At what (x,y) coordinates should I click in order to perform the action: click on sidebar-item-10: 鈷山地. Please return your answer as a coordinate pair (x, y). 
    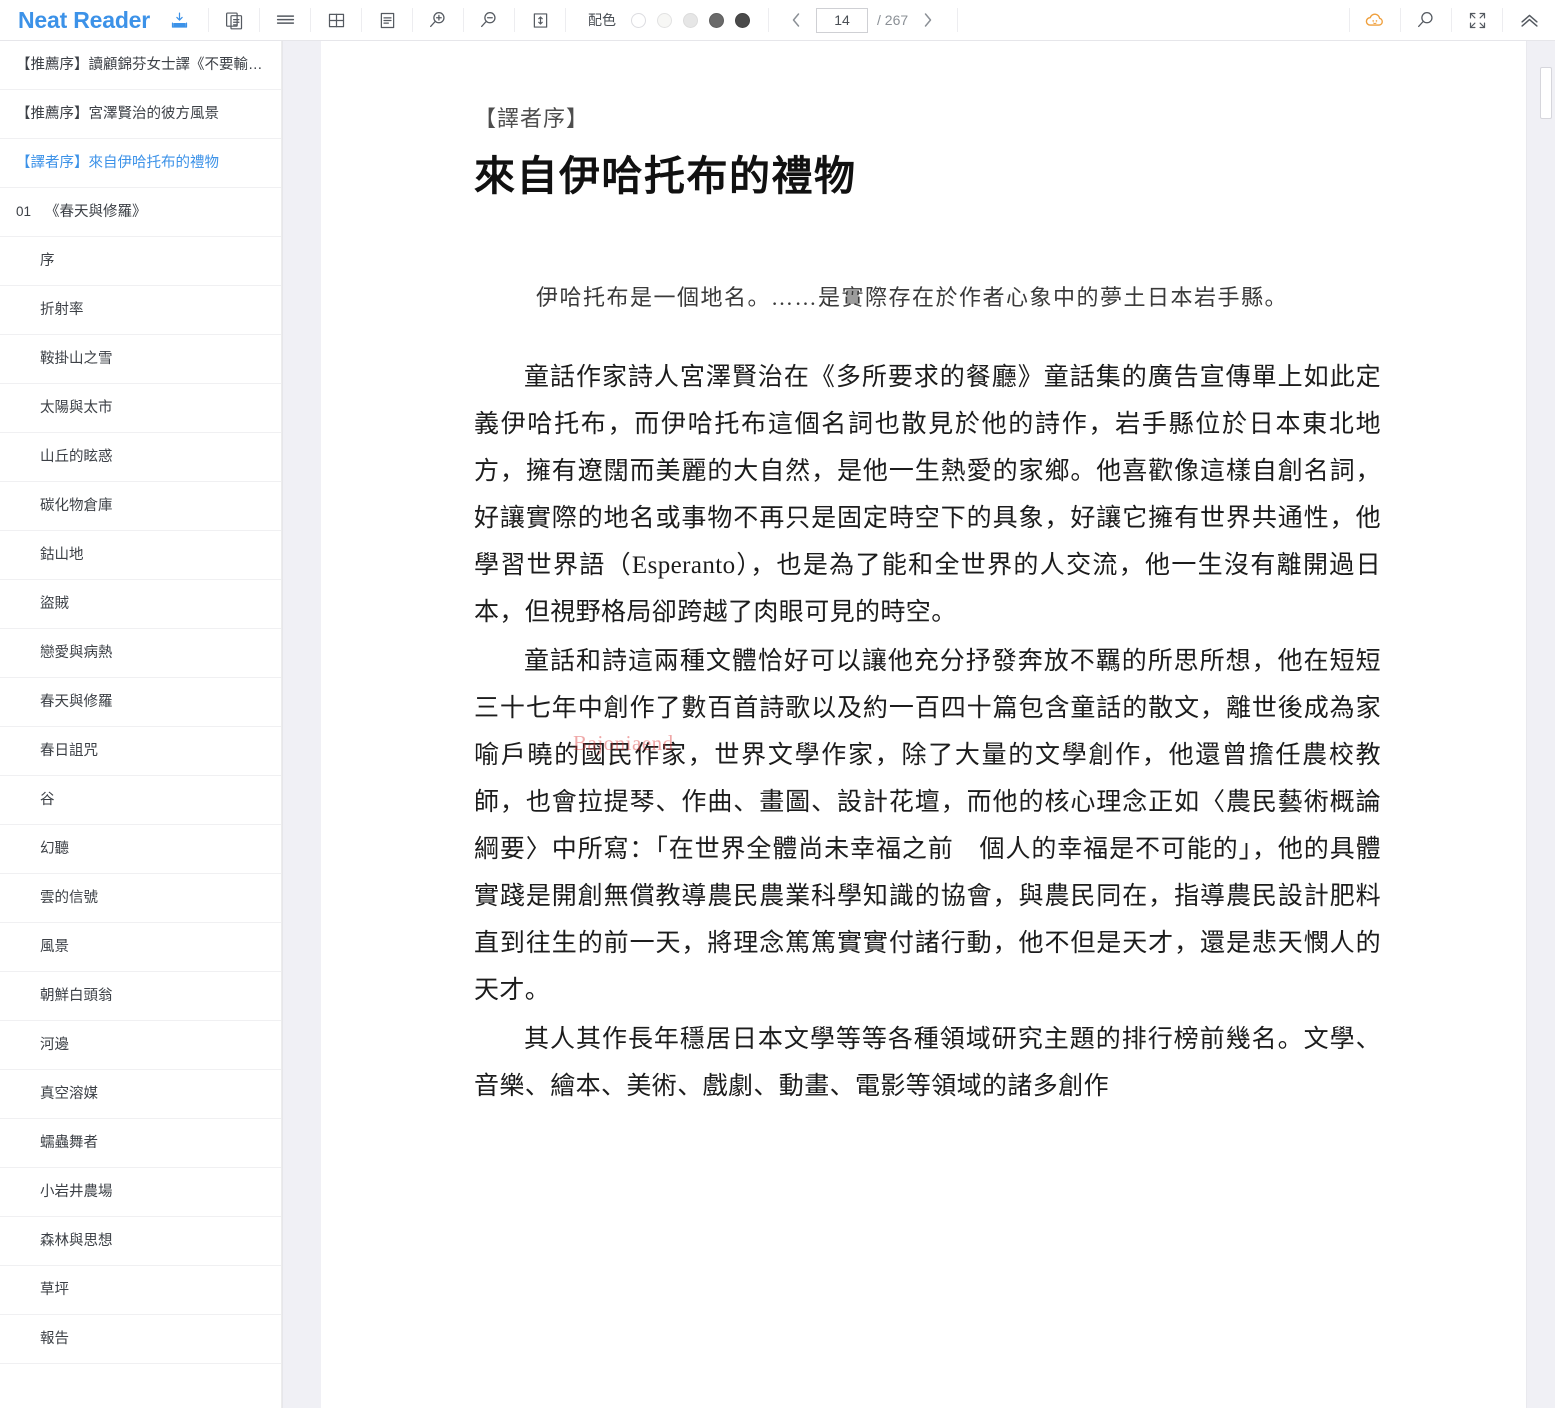
    Looking at the image, I should click on (140, 555).